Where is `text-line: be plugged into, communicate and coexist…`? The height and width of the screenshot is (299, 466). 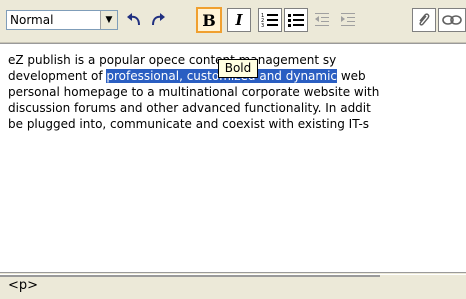
text-line: be plugged into, communicate and coexist… is located at coordinates (189, 124).